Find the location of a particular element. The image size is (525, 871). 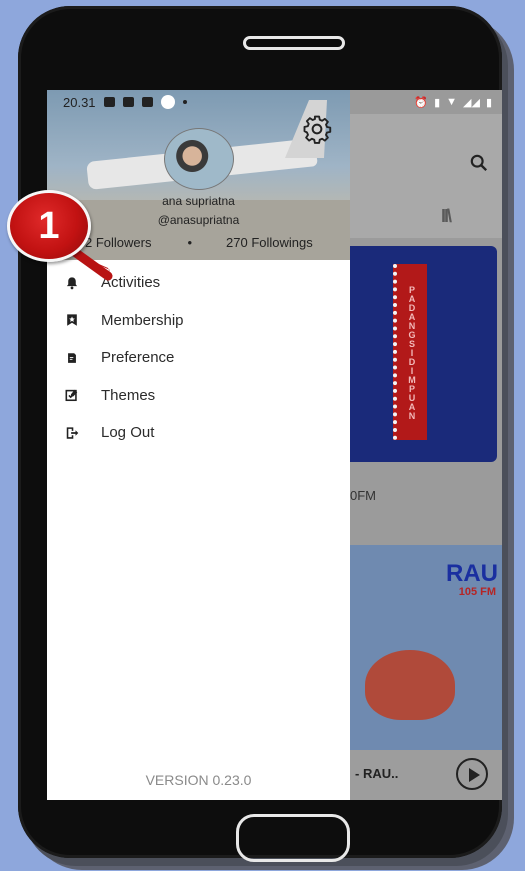

app-version: VERSION 0.23.0 is located at coordinates (198, 780).